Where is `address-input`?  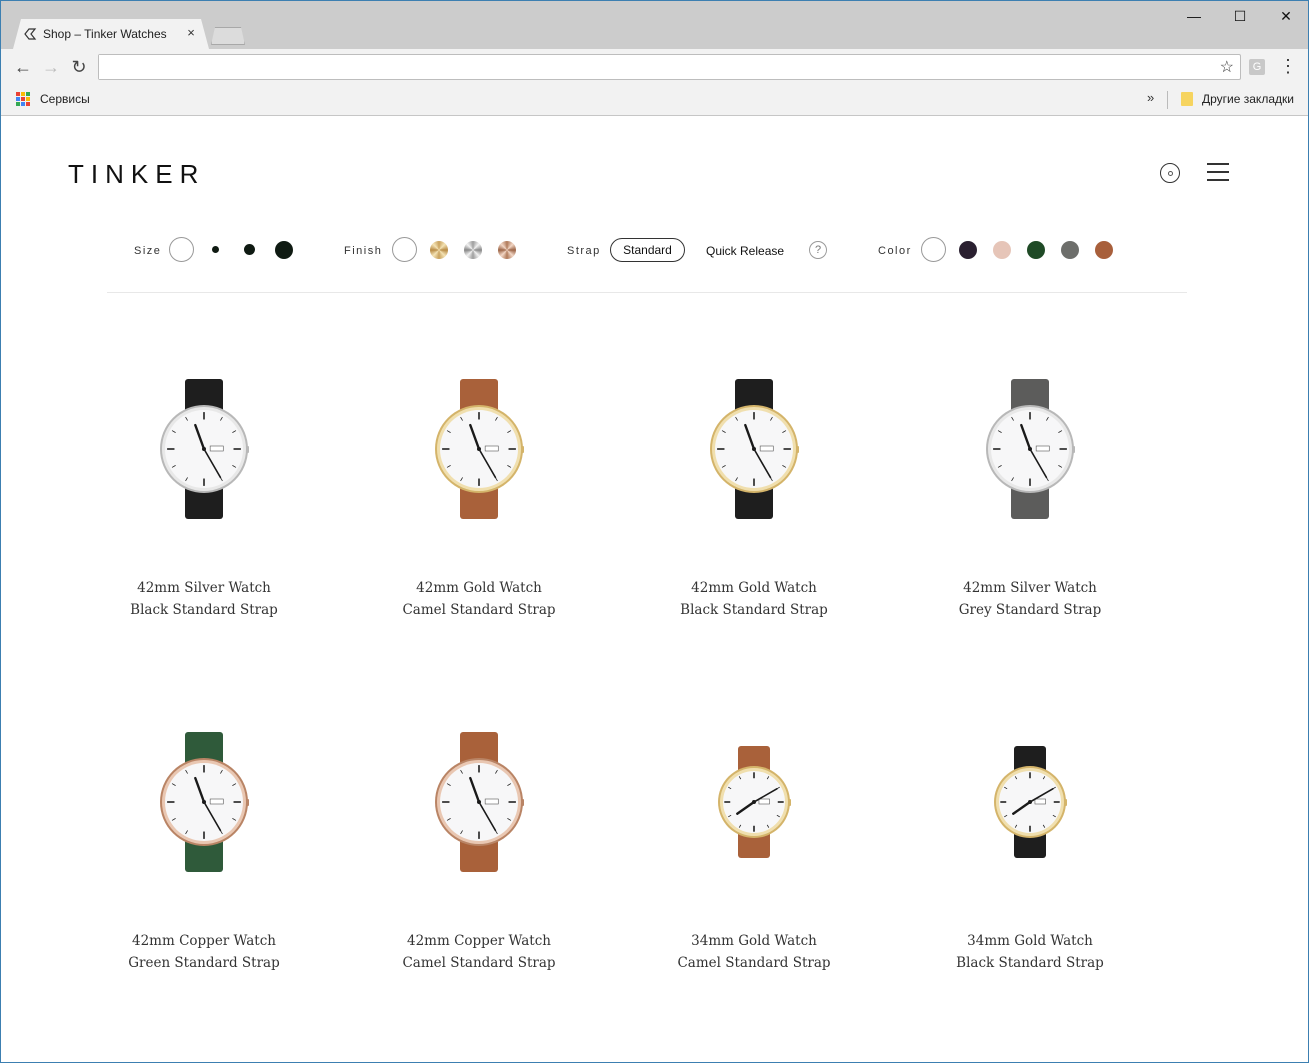
address-input is located at coordinates (649, 67).